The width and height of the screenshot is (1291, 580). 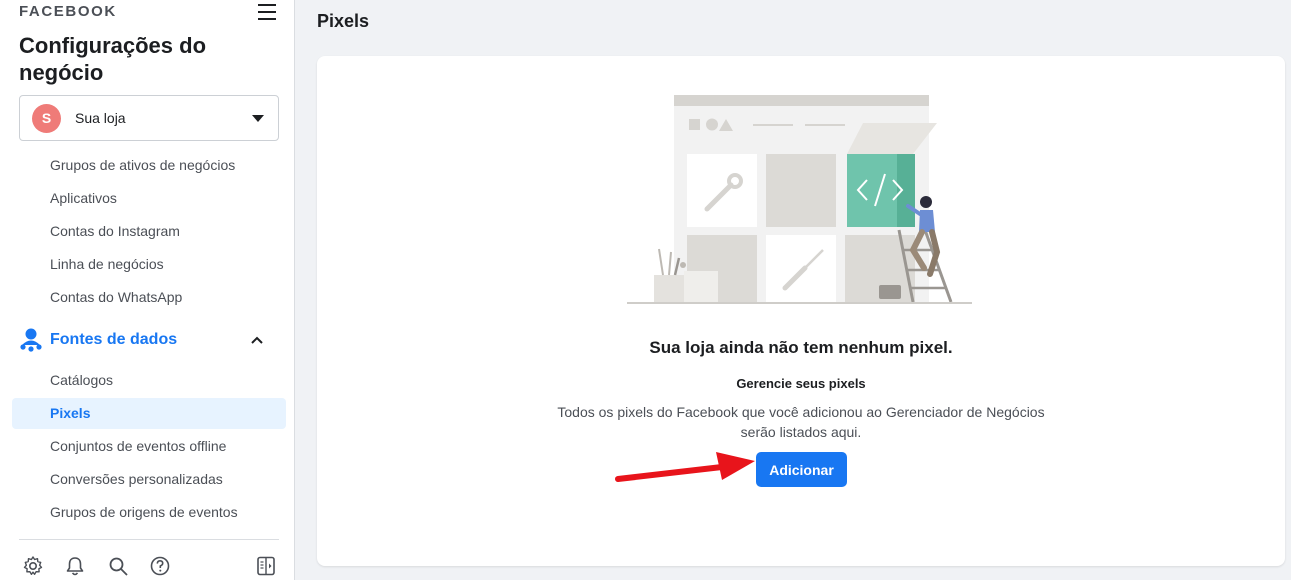 I want to click on help-icon, so click(x=160, y=566).